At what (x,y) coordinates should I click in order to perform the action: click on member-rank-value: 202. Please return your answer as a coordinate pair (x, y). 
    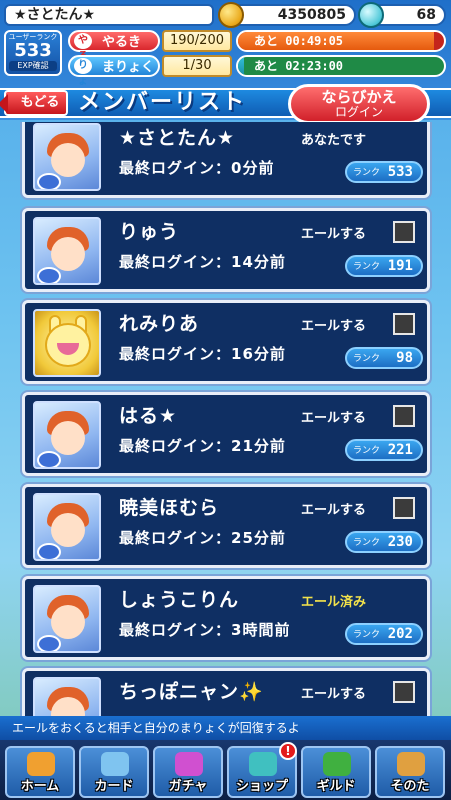
    Looking at the image, I should click on (400, 634).